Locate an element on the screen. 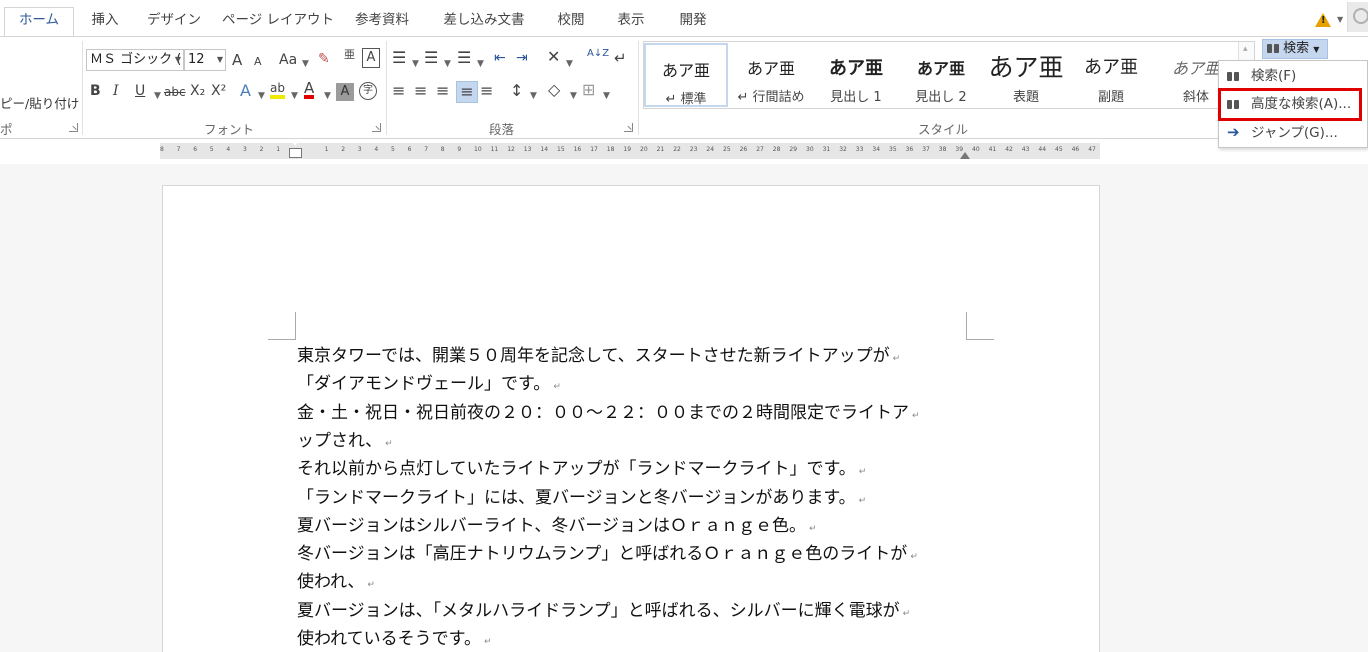  ruler-tick: 37 is located at coordinates (926, 149).